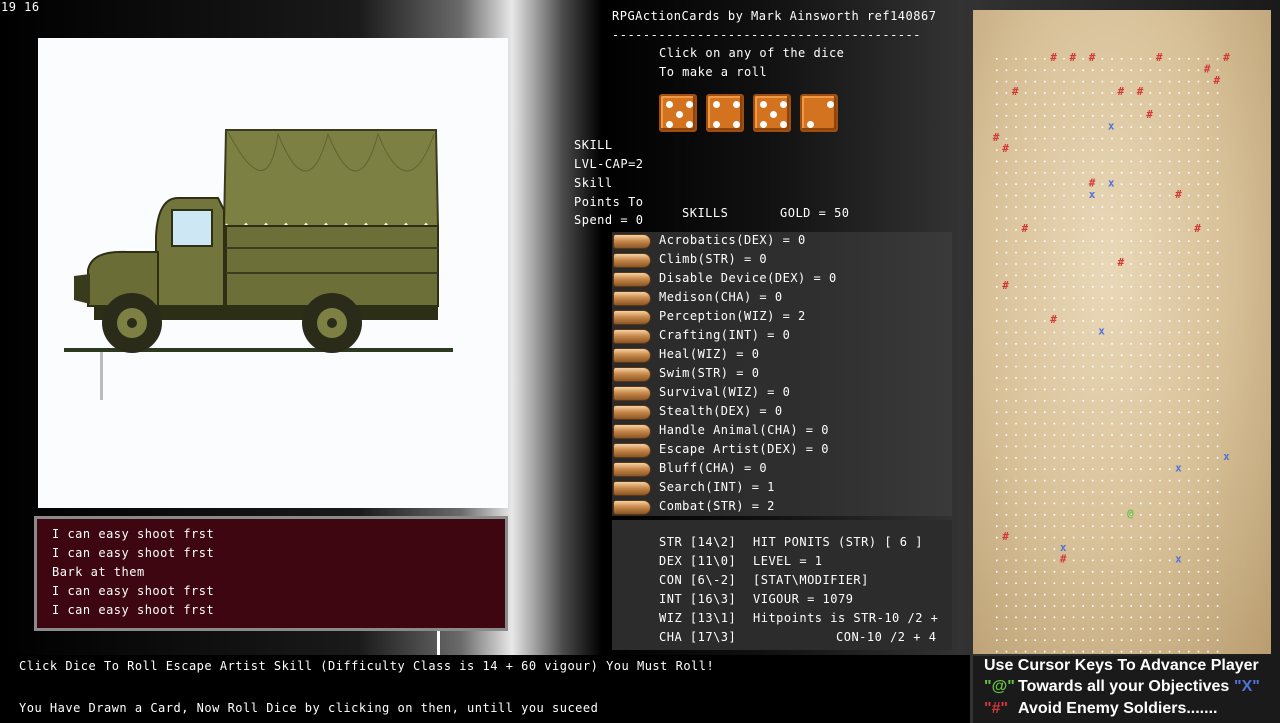 The width and height of the screenshot is (1280, 723). I want to click on skill-row-stealth: Stealth(DEX) = 0, so click(782, 412).